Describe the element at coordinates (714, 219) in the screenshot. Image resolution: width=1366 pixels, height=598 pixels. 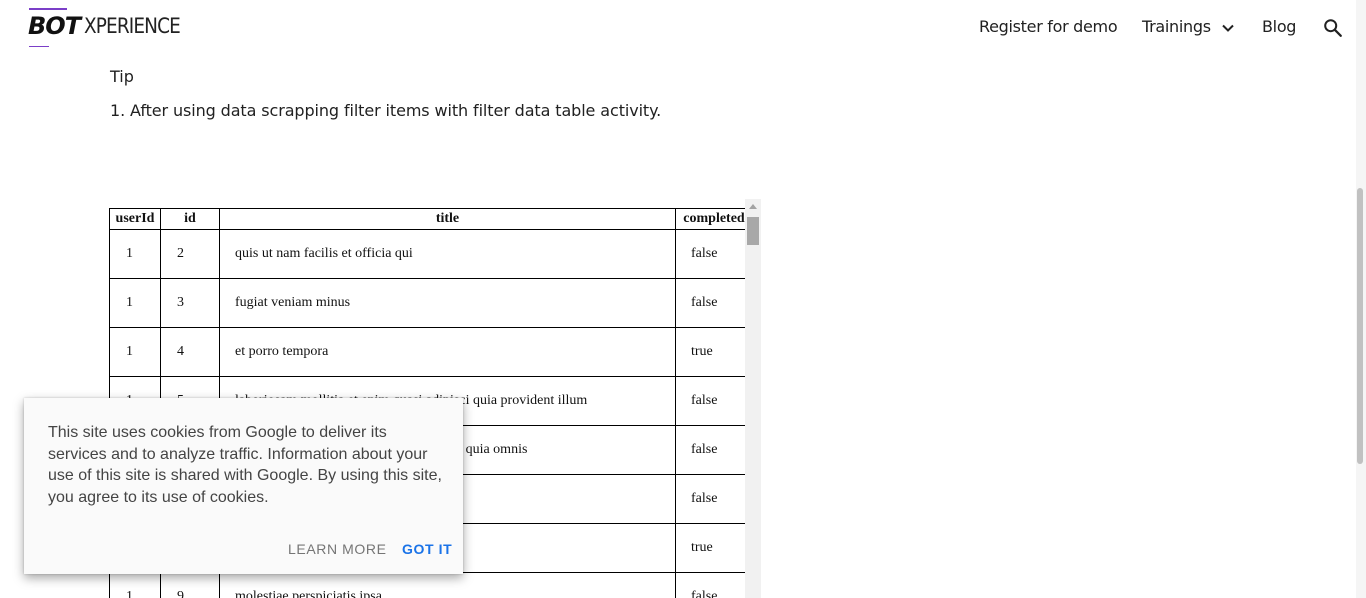
I see `column-header-completed: completed` at that location.